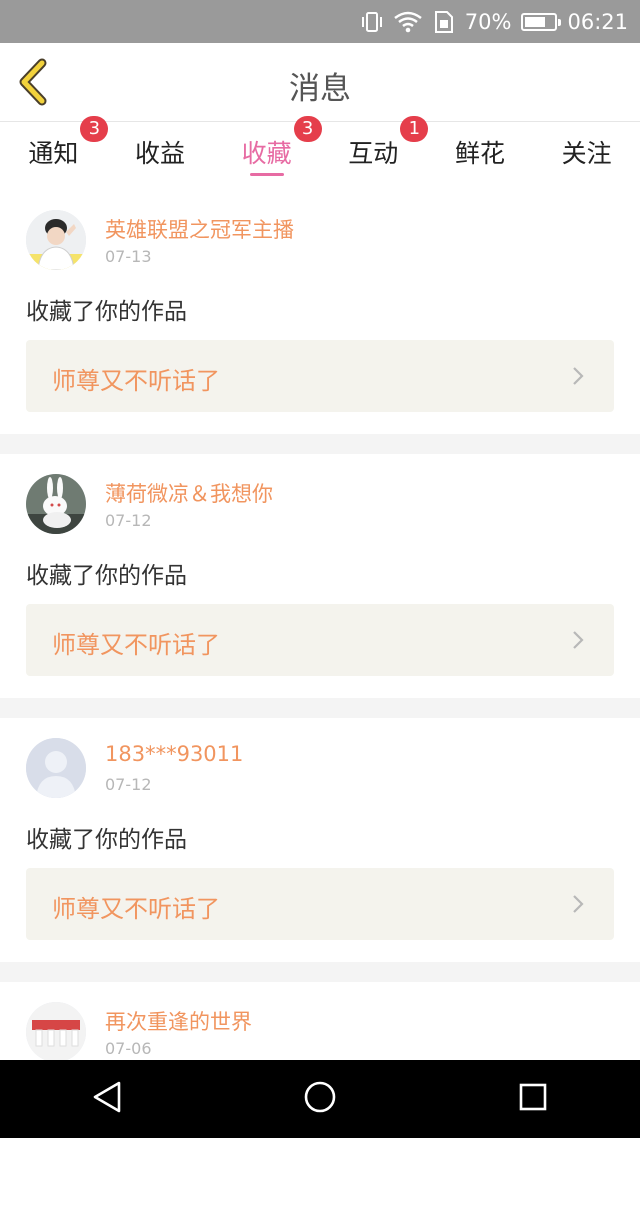 The image size is (640, 1226). I want to click on recents-square-icon, so click(533, 1099).